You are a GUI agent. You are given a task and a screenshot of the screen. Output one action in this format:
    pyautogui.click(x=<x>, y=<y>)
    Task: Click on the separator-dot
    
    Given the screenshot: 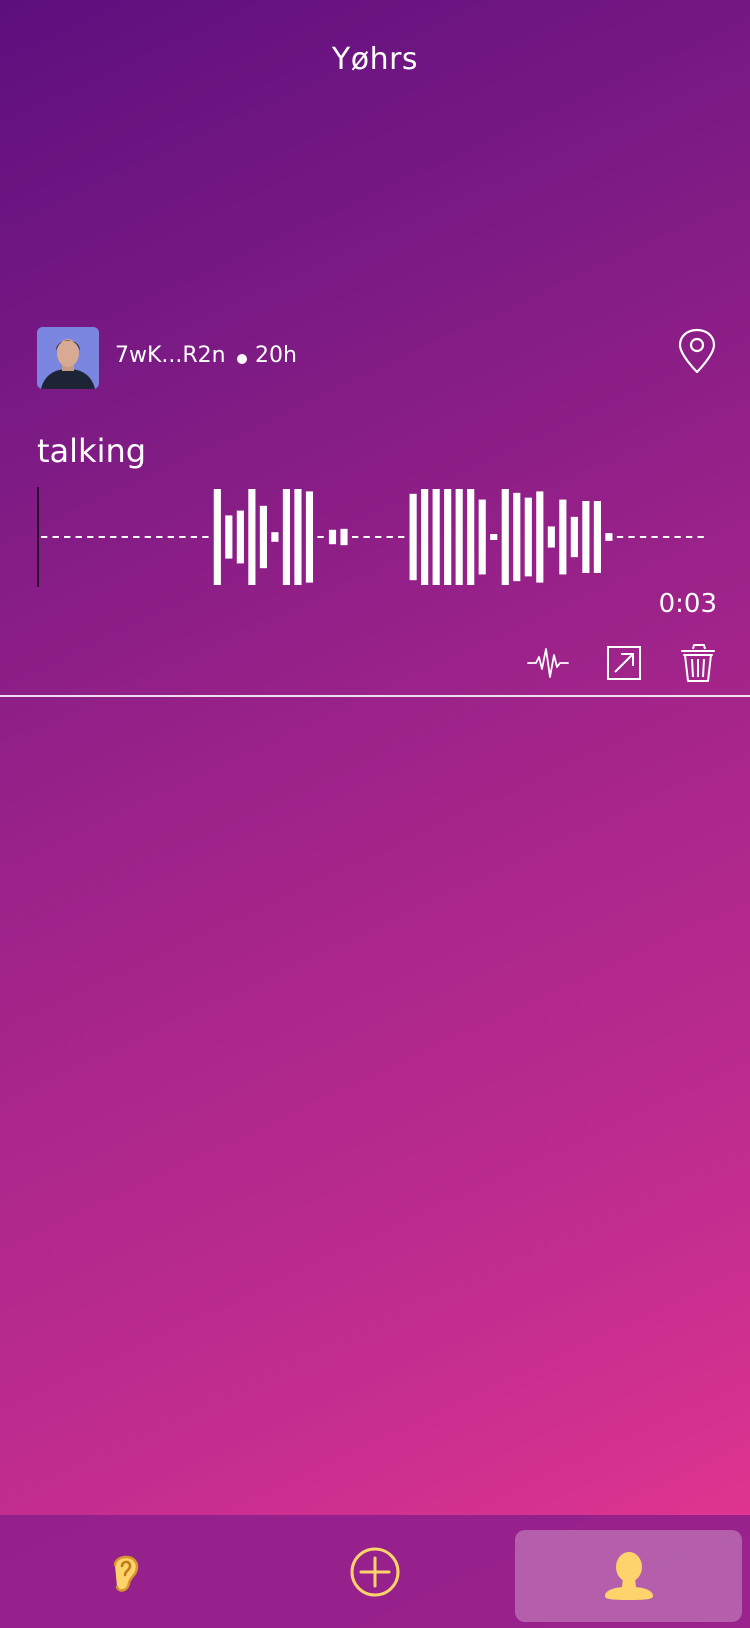 What is the action you would take?
    pyautogui.click(x=242, y=359)
    